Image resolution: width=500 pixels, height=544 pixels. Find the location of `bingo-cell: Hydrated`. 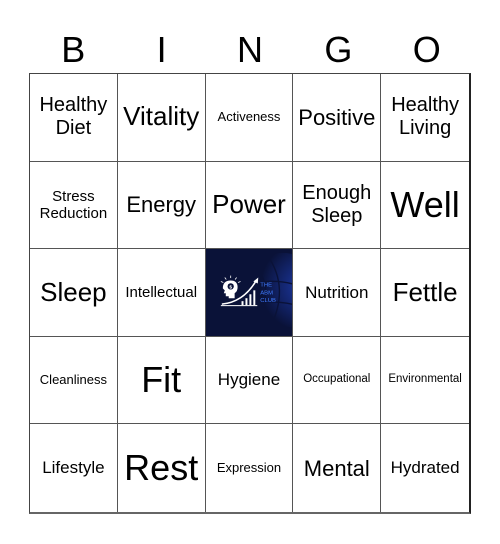

bingo-cell: Hydrated is located at coordinates (425, 468).